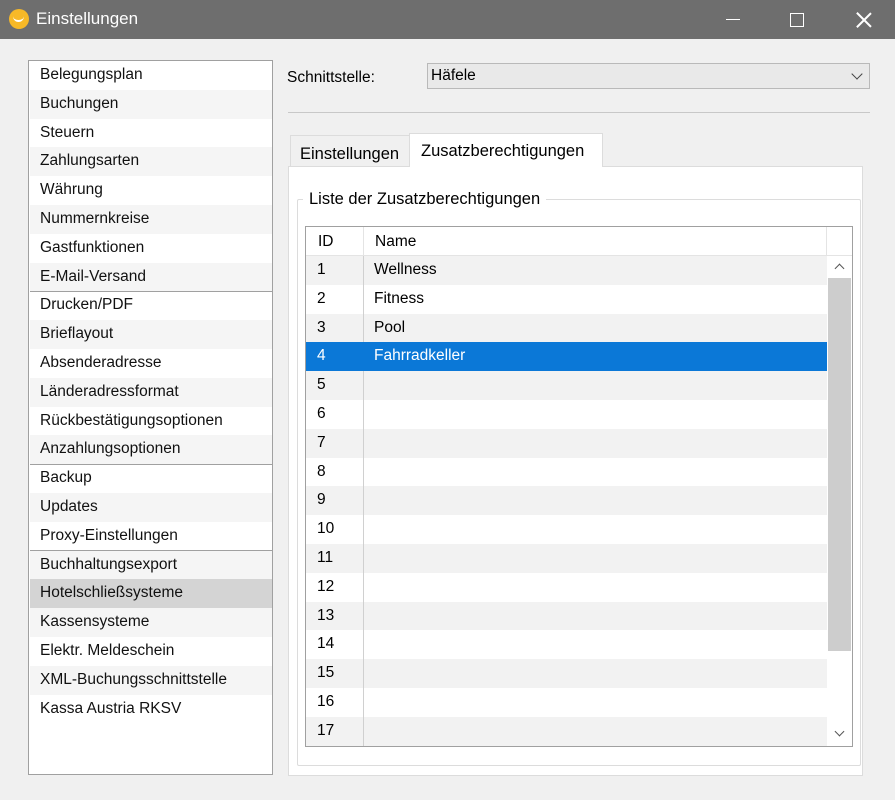 This screenshot has height=800, width=895. Describe the element at coordinates (839, 267) in the screenshot. I see `scroll-up-icon` at that location.